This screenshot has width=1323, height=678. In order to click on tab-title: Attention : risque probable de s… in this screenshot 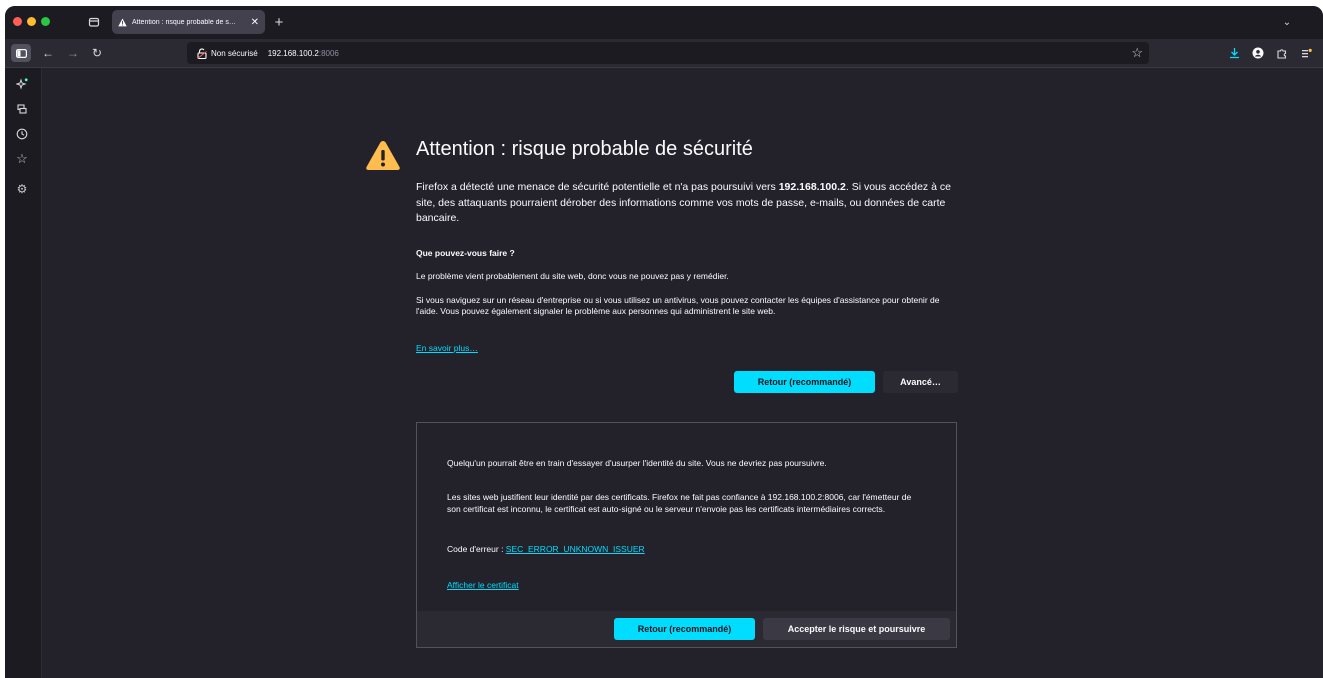, I will do `click(184, 22)`.